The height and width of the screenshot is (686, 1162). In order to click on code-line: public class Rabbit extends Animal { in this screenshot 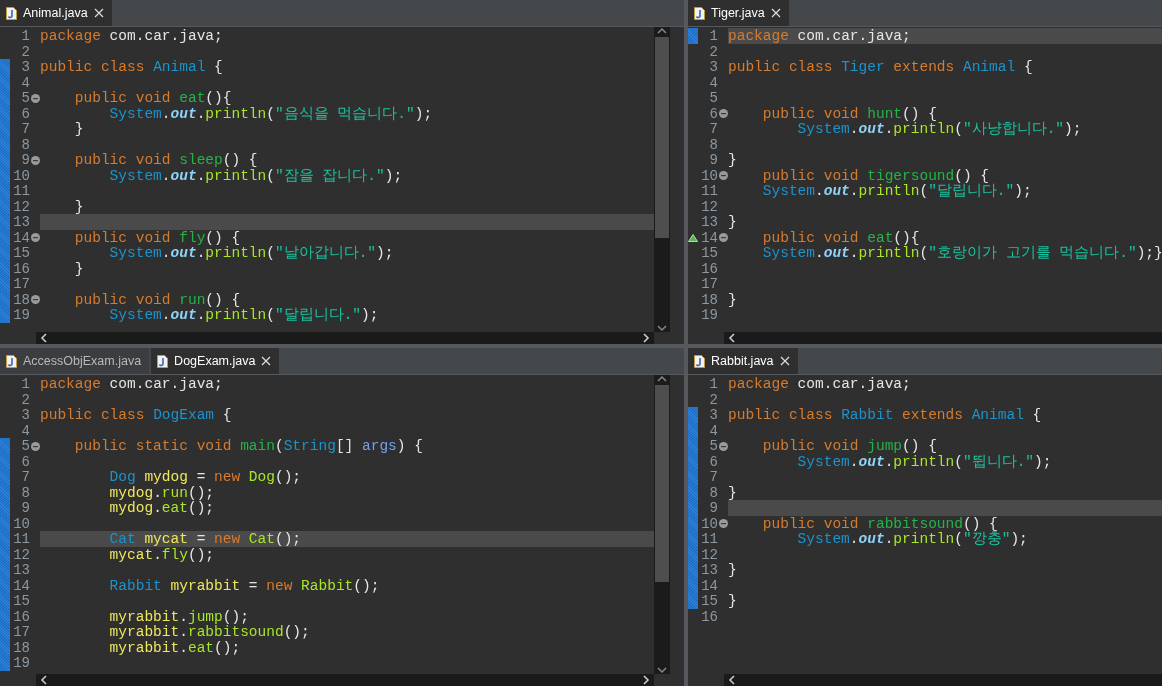, I will do `click(885, 415)`.